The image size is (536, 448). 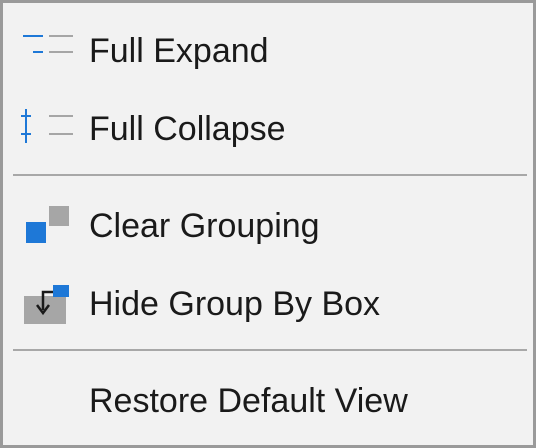 I want to click on menu-item-label: Full Collapse, so click(x=187, y=129).